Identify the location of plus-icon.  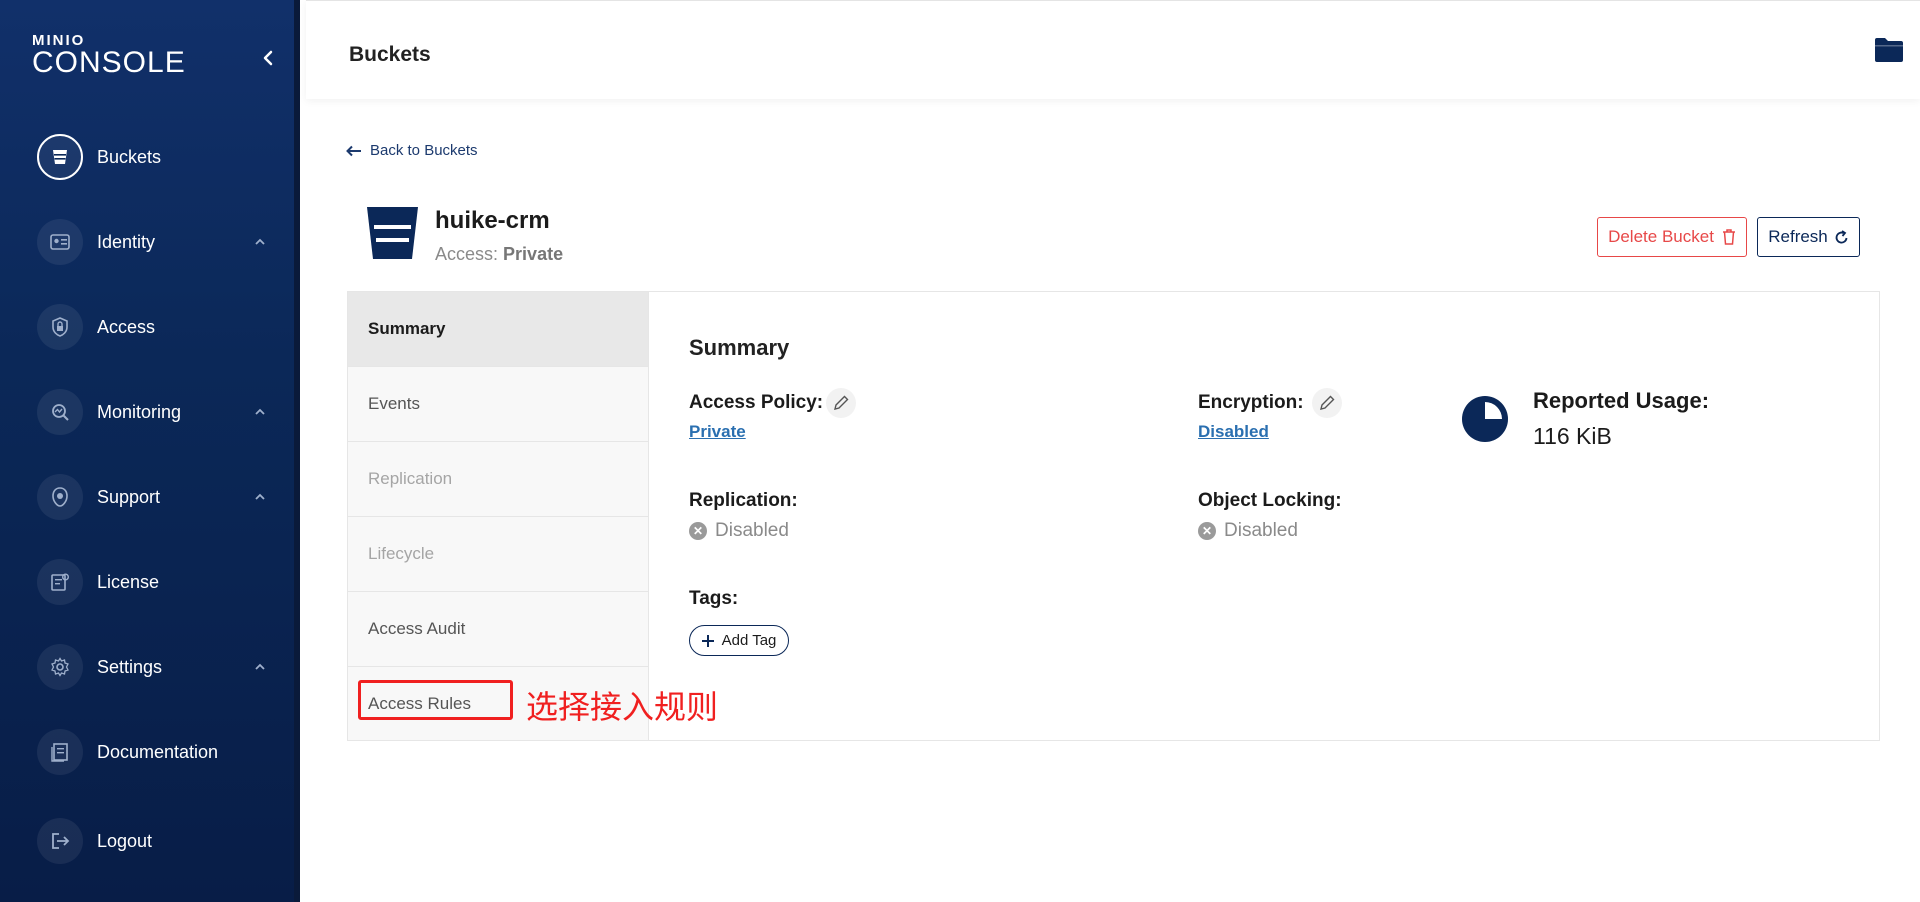
(707, 640).